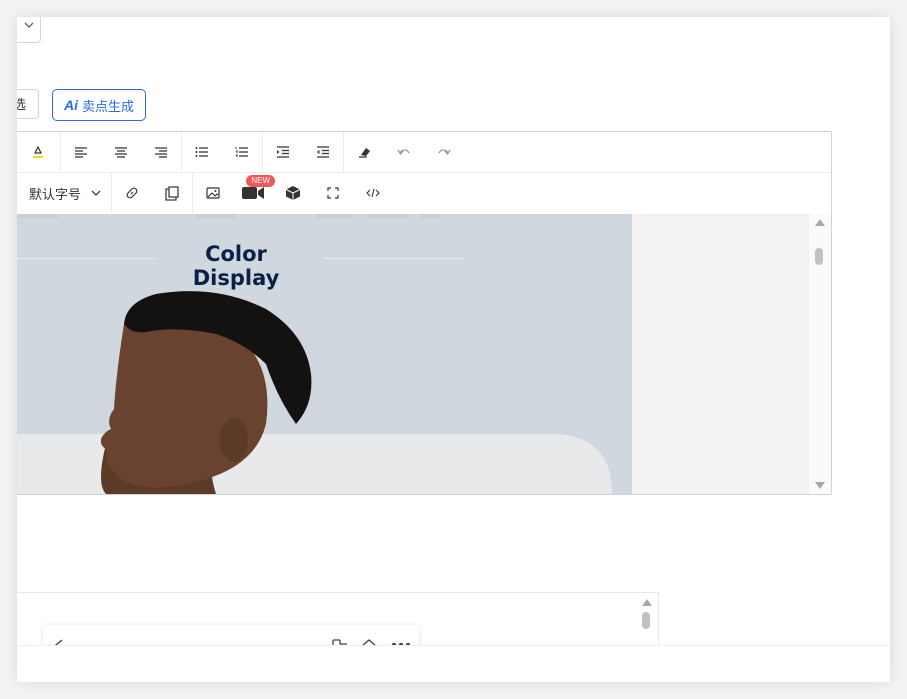 This screenshot has width=907, height=699. I want to click on code-view-button, so click(373, 193).